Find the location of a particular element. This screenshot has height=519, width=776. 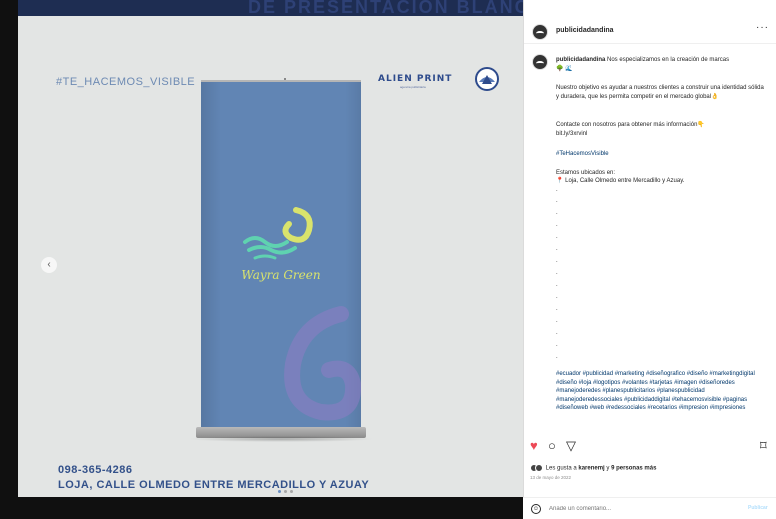

post-header: publicidadandina ··· is located at coordinates (650, 22).